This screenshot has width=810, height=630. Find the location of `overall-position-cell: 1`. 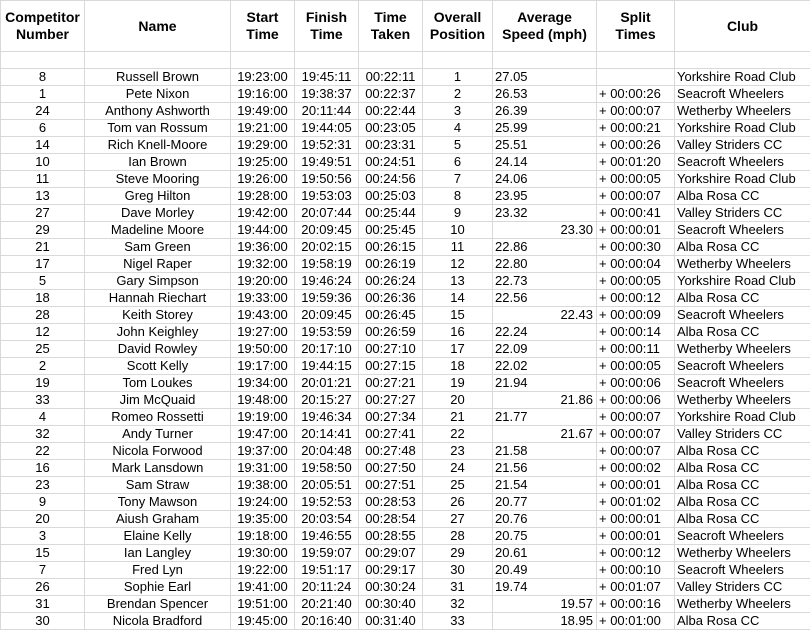

overall-position-cell: 1 is located at coordinates (457, 77).